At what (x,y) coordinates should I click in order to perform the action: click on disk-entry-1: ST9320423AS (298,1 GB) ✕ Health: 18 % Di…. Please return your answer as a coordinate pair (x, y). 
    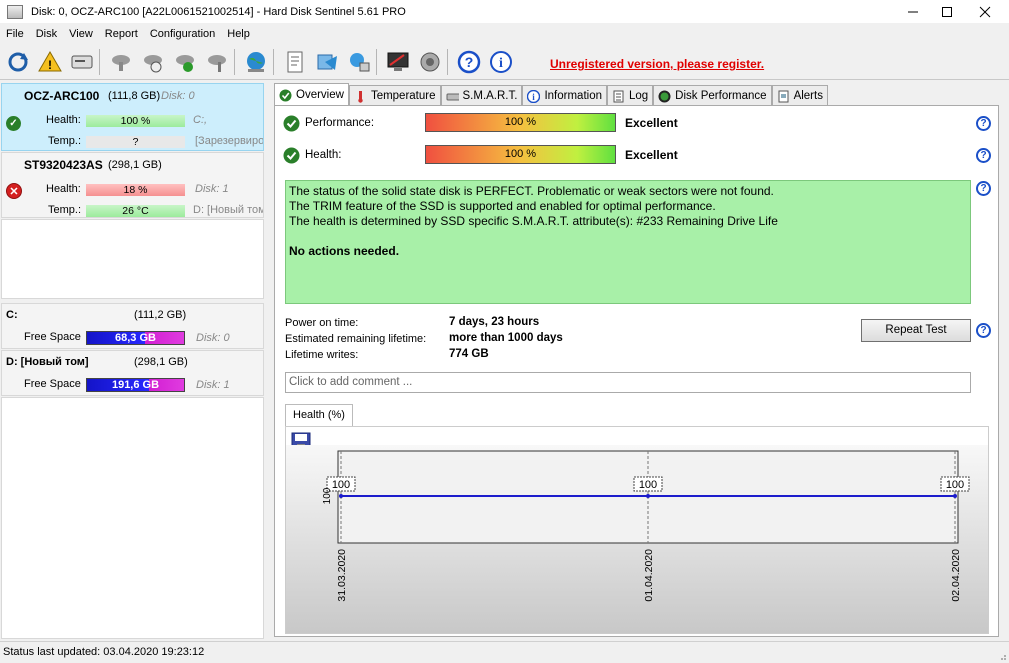
    Looking at the image, I should click on (132, 185).